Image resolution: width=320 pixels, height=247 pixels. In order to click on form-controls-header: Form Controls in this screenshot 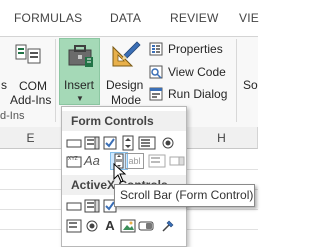, I will do `click(124, 121)`.